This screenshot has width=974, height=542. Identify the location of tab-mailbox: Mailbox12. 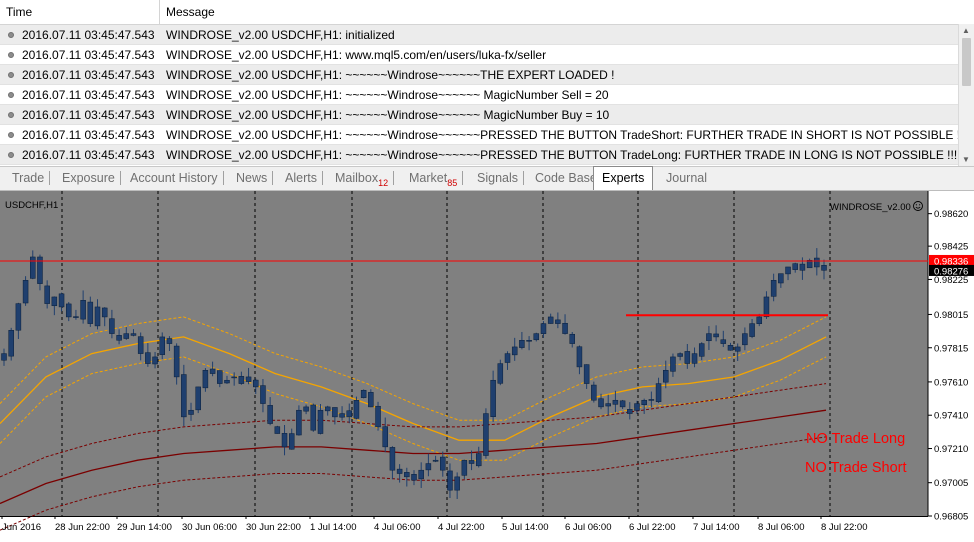
(365, 178).